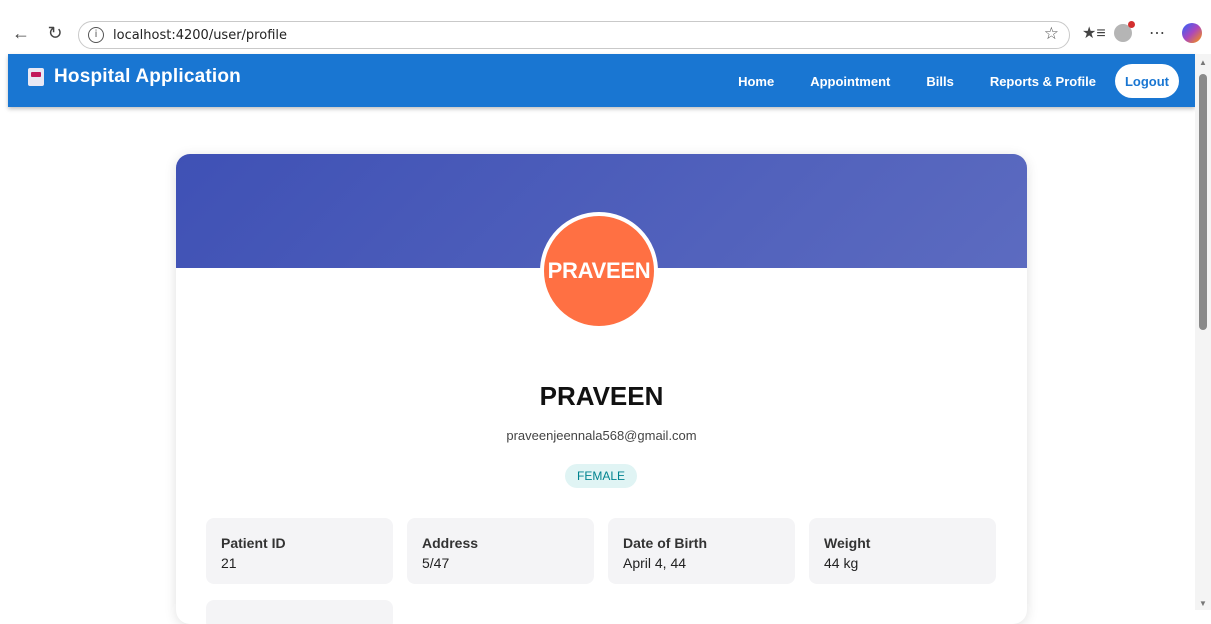 The height and width of the screenshot is (624, 1211). I want to click on brand: Hospital Application, so click(134, 77).